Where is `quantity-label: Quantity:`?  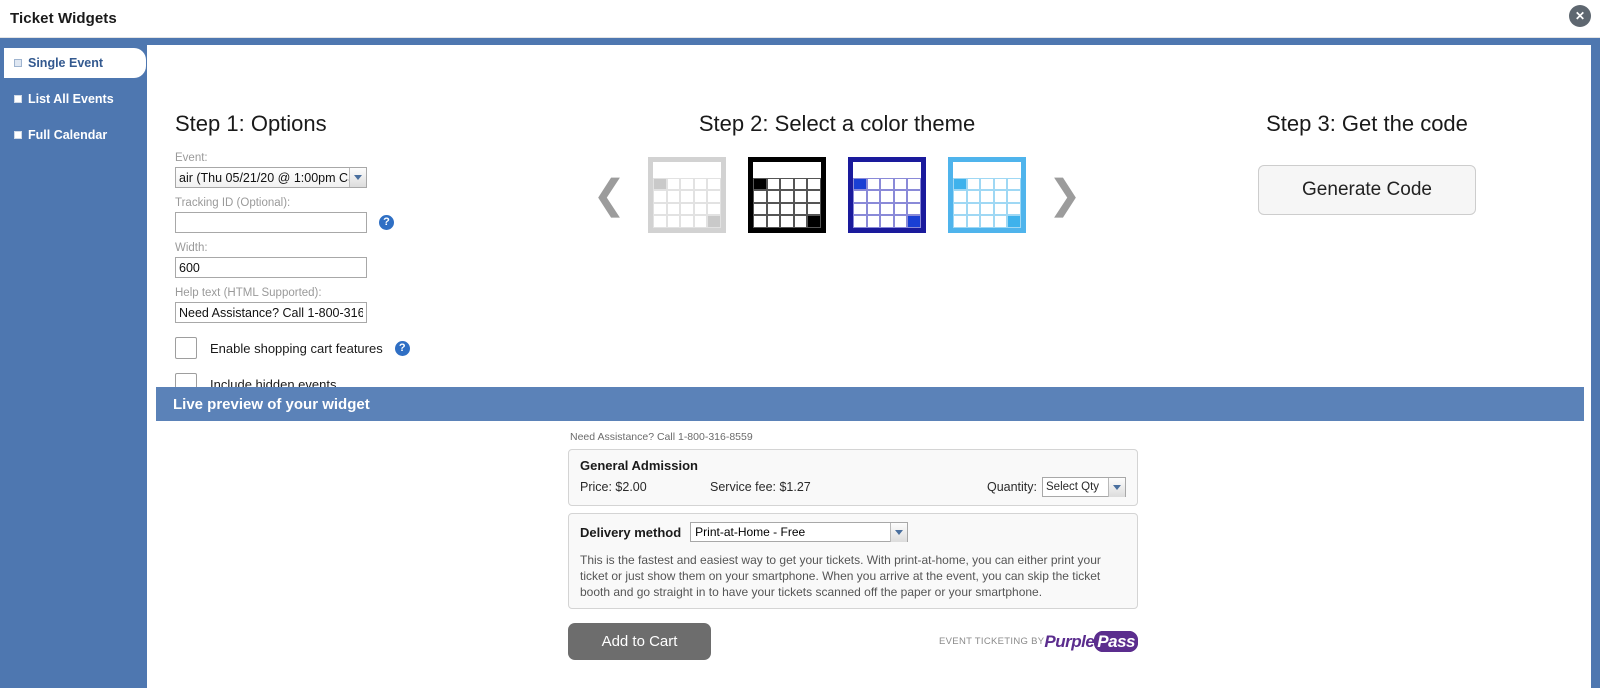 quantity-label: Quantity: is located at coordinates (1011, 487).